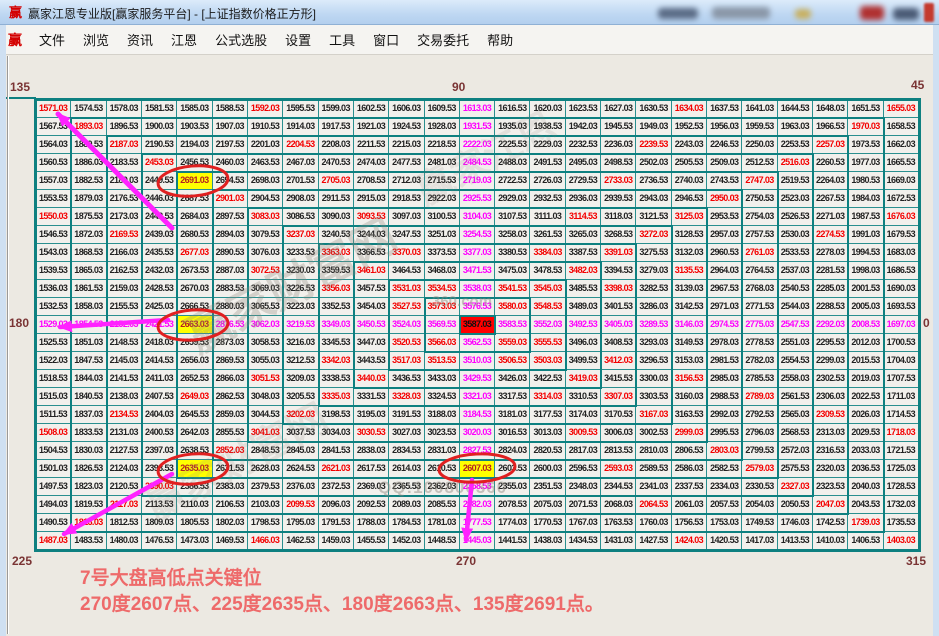 The image size is (939, 636). Describe the element at coordinates (442, 235) in the screenshot. I see `price-cell: 3251.03` at that location.